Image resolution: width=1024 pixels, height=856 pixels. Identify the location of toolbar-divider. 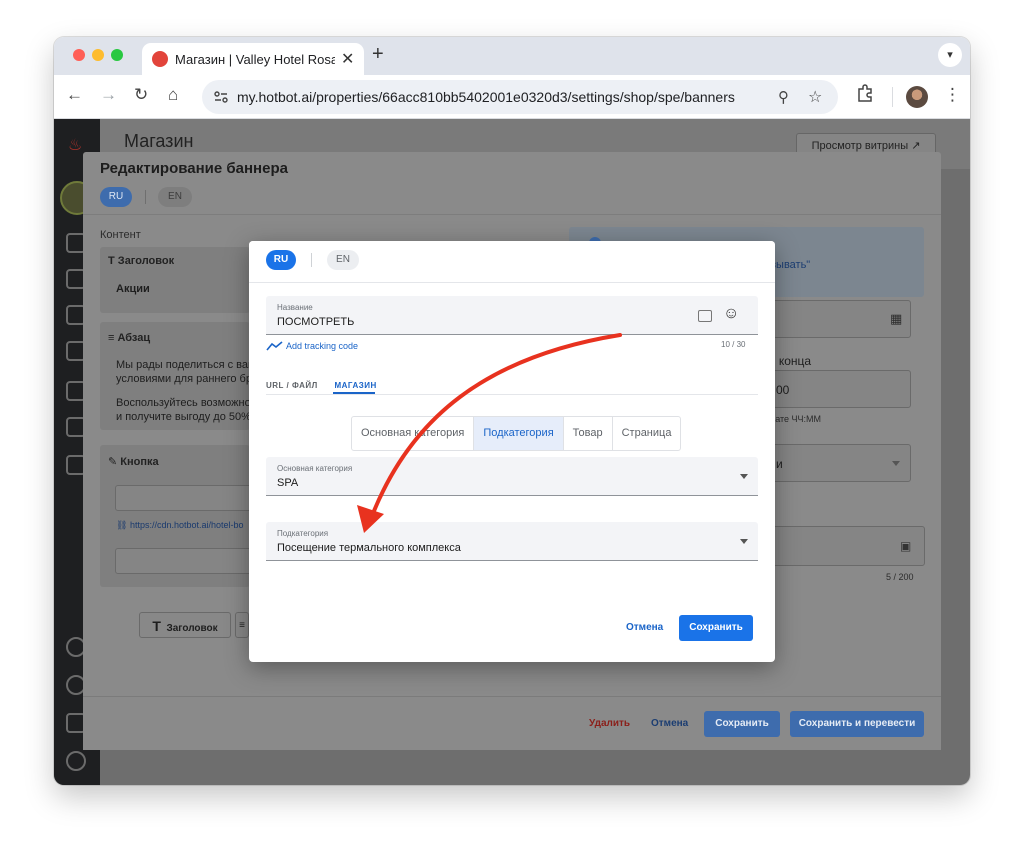
(892, 97).